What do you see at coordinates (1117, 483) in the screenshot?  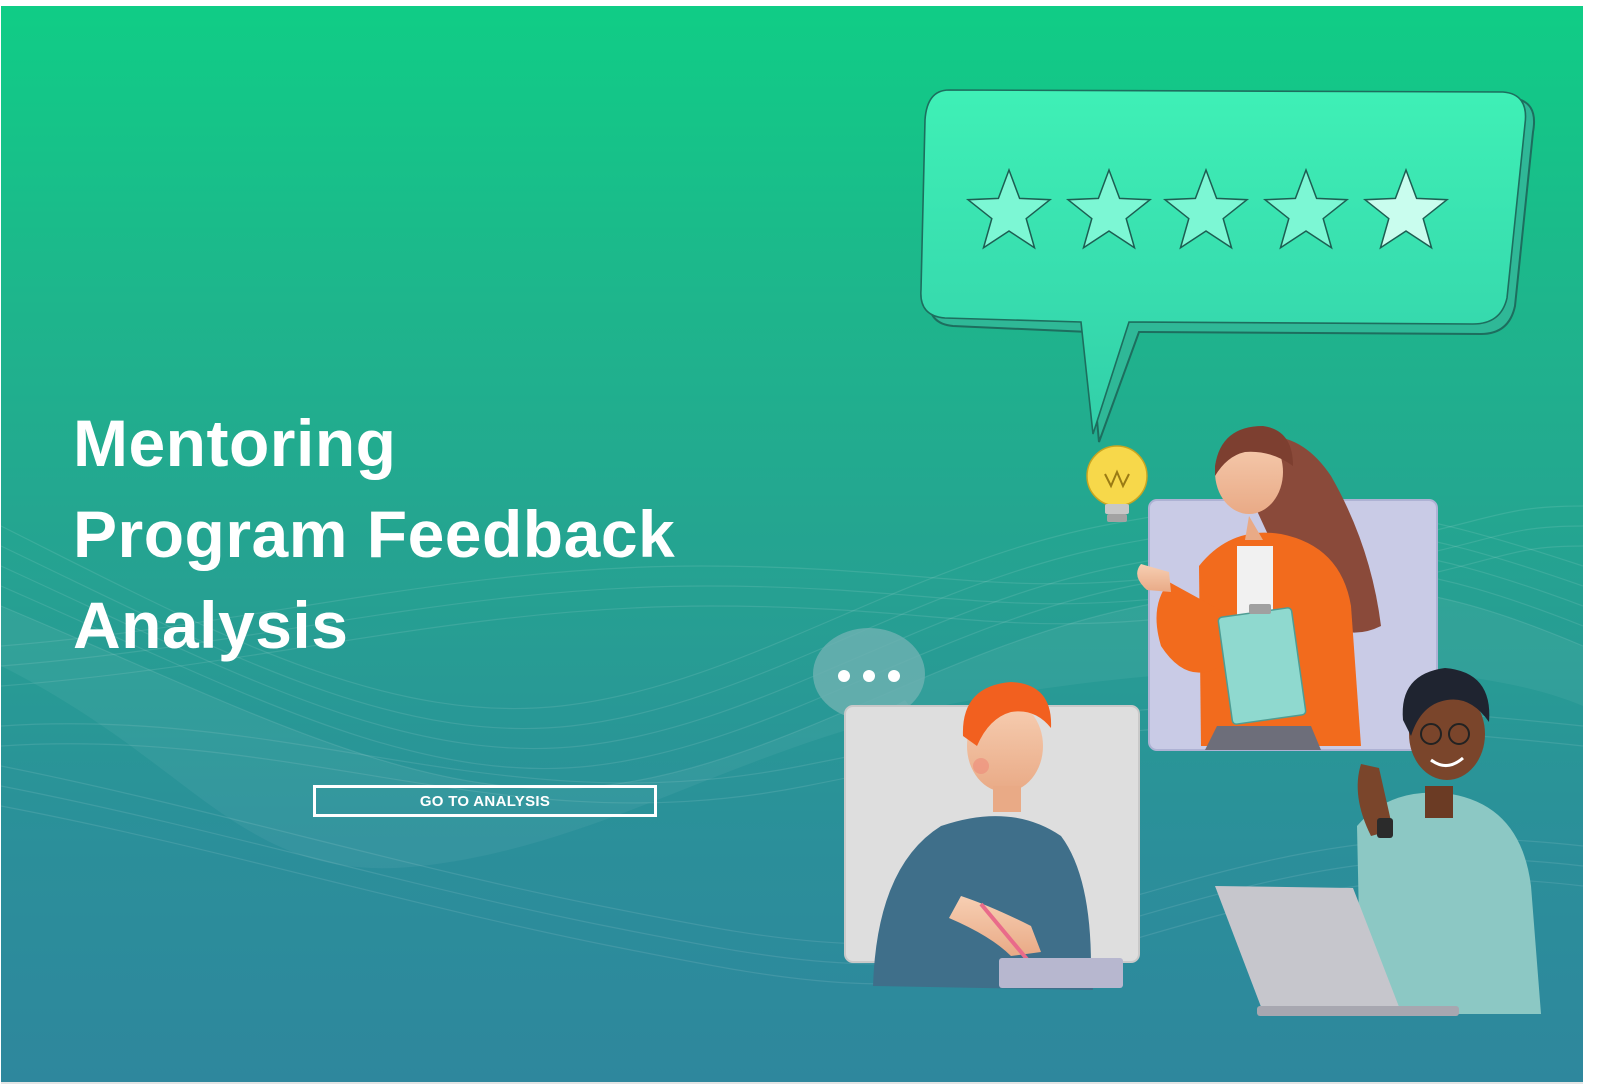 I see `lightbulb-icon` at bounding box center [1117, 483].